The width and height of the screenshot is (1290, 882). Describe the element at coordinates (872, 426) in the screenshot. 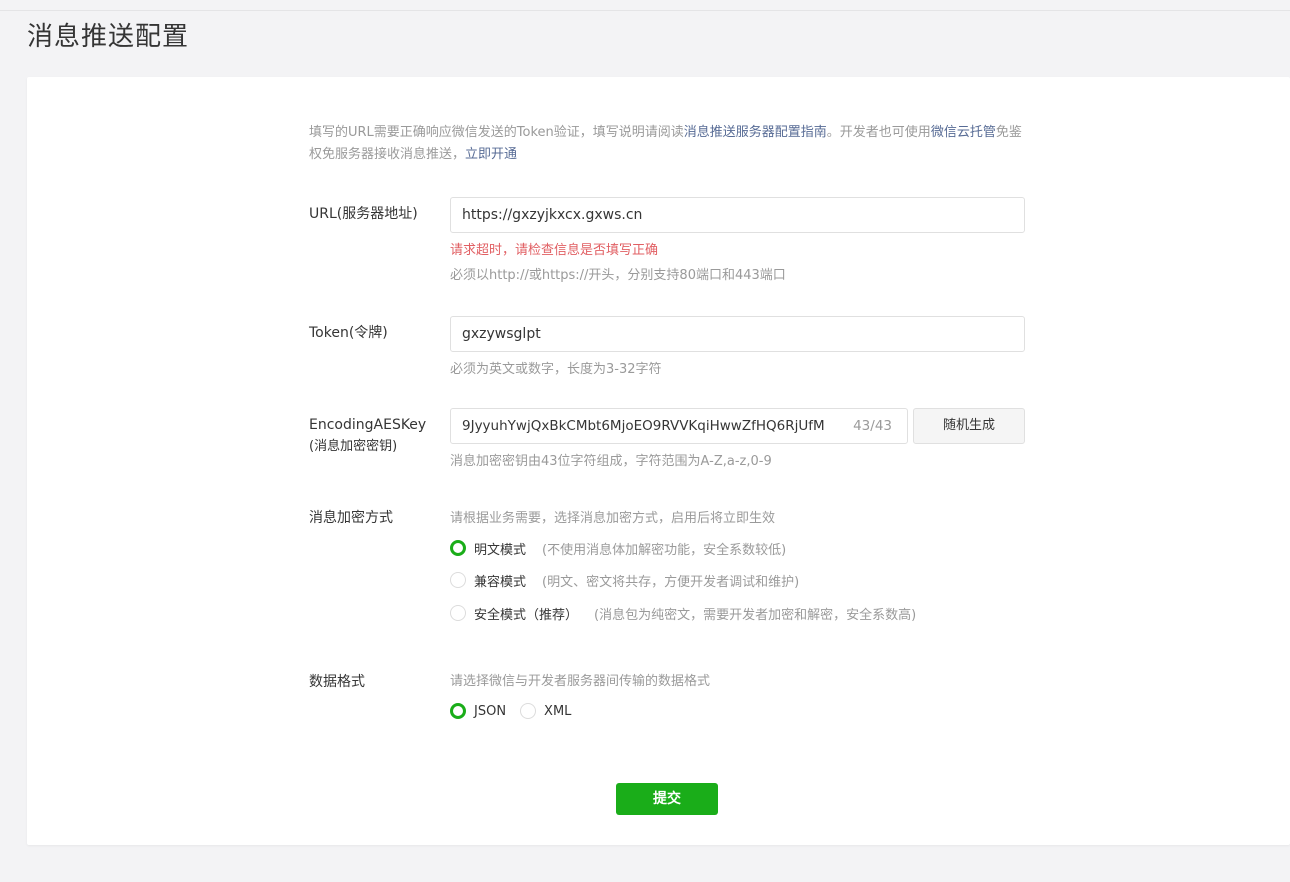

I see `aes-key-char-count: 43/43` at that location.